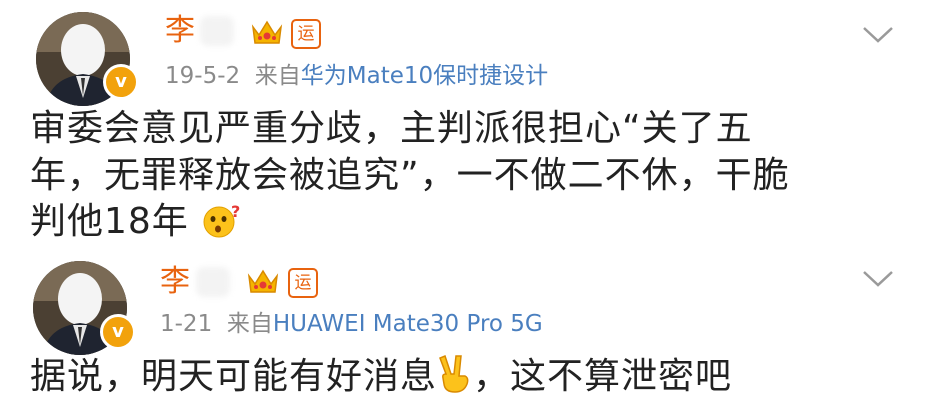 The height and width of the screenshot is (409, 926). I want to click on post-meta: 19-5-2 来自华为Mate10保时捷设计, so click(356, 76).